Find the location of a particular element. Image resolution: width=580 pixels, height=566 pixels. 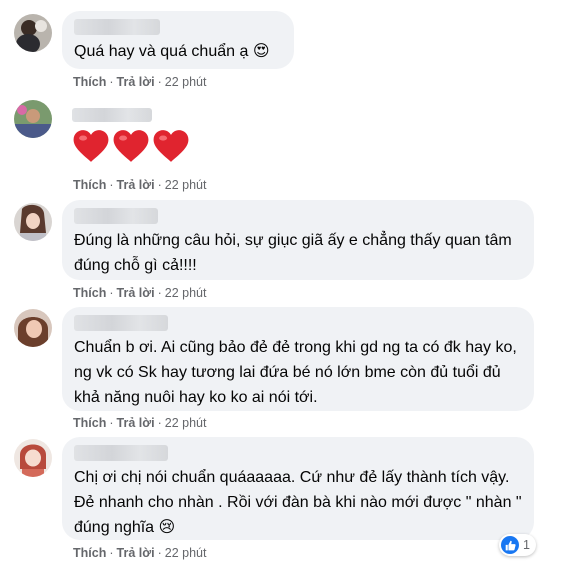

reaction-count: 1 is located at coordinates (526, 545).